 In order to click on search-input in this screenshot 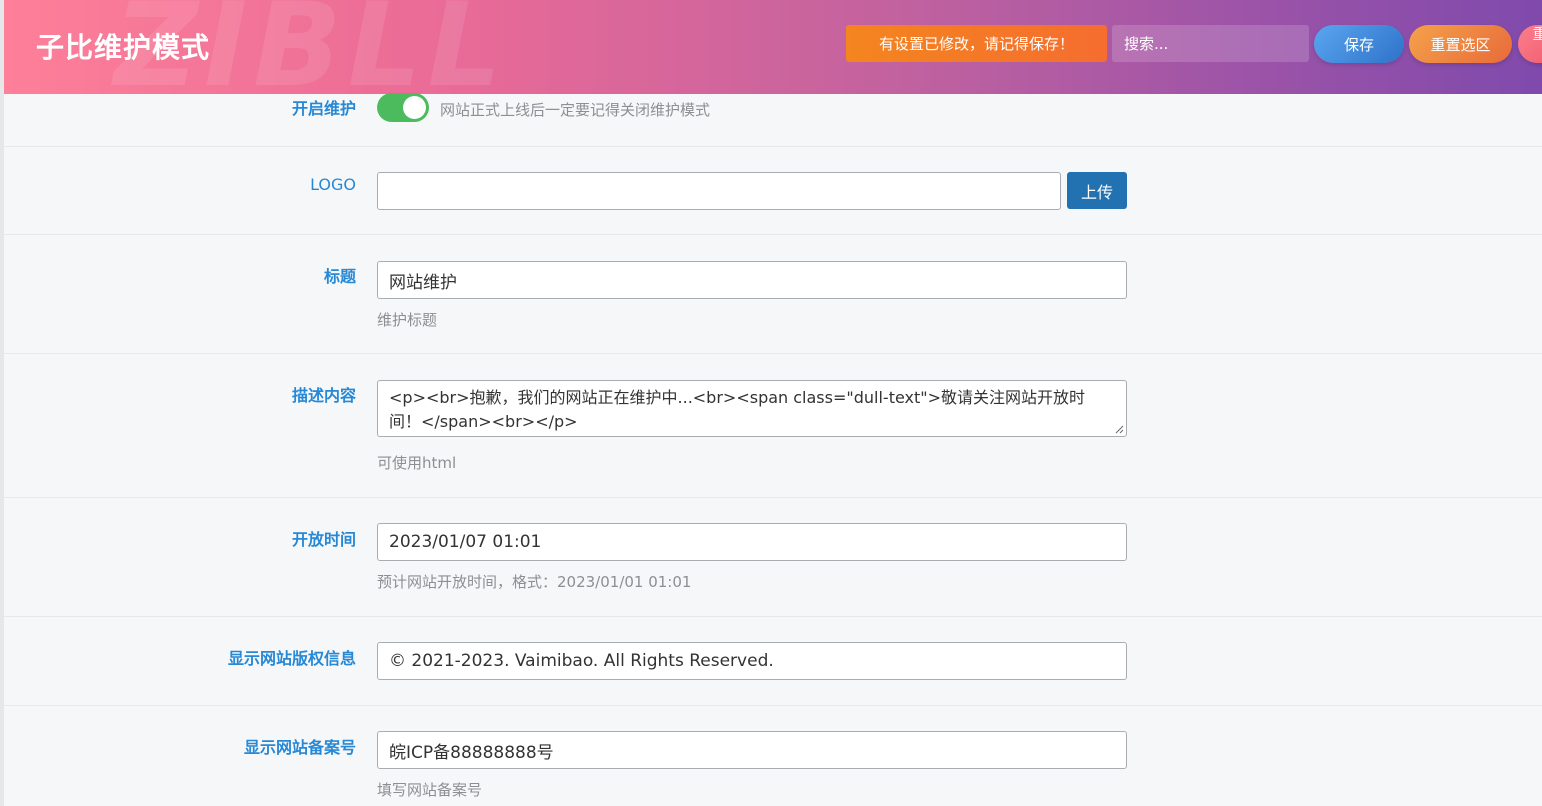, I will do `click(1210, 43)`.